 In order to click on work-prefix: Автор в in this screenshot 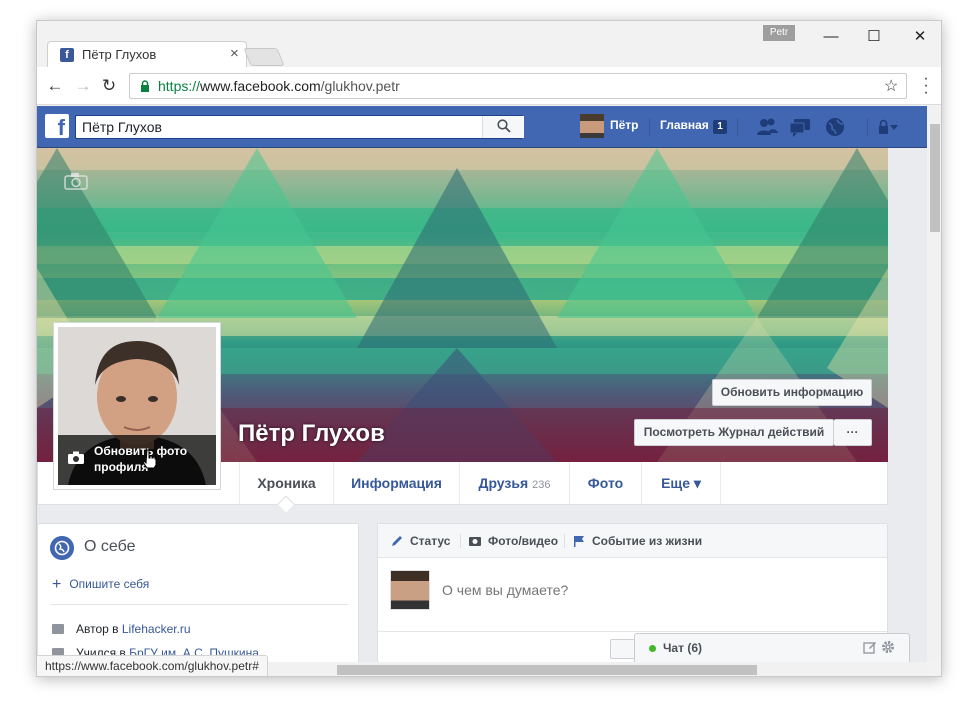, I will do `click(99, 629)`.